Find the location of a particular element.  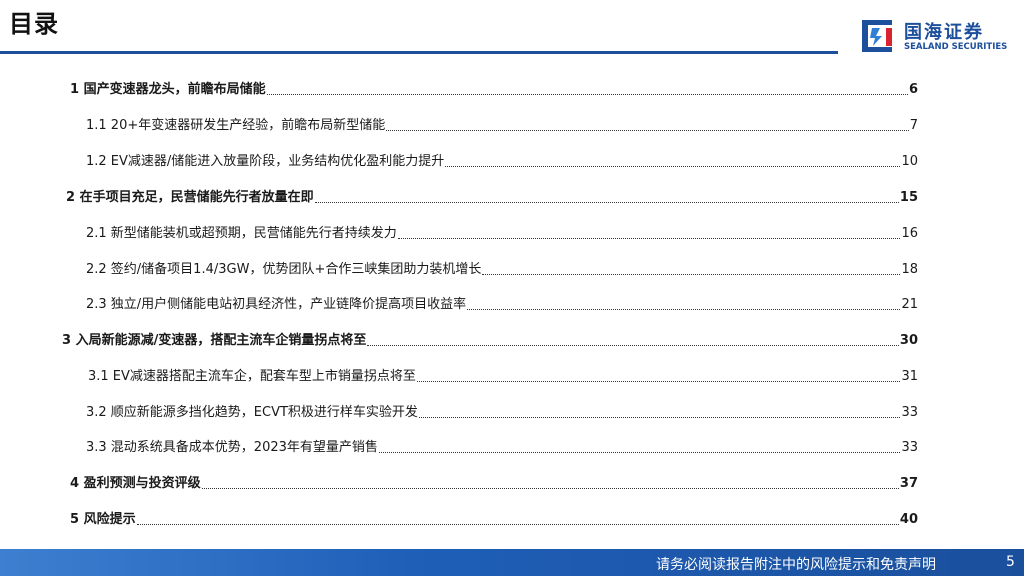

toc-entry-page: 6 is located at coordinates (913, 89).